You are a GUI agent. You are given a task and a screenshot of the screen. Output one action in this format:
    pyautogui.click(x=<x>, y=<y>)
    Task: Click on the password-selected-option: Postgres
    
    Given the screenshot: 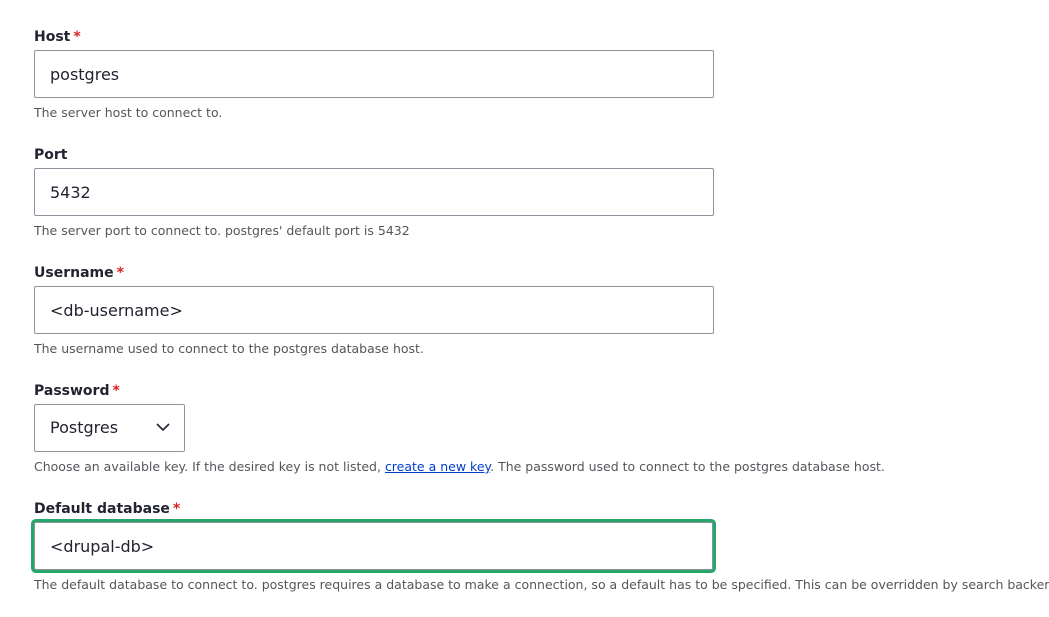 What is the action you would take?
    pyautogui.click(x=84, y=427)
    